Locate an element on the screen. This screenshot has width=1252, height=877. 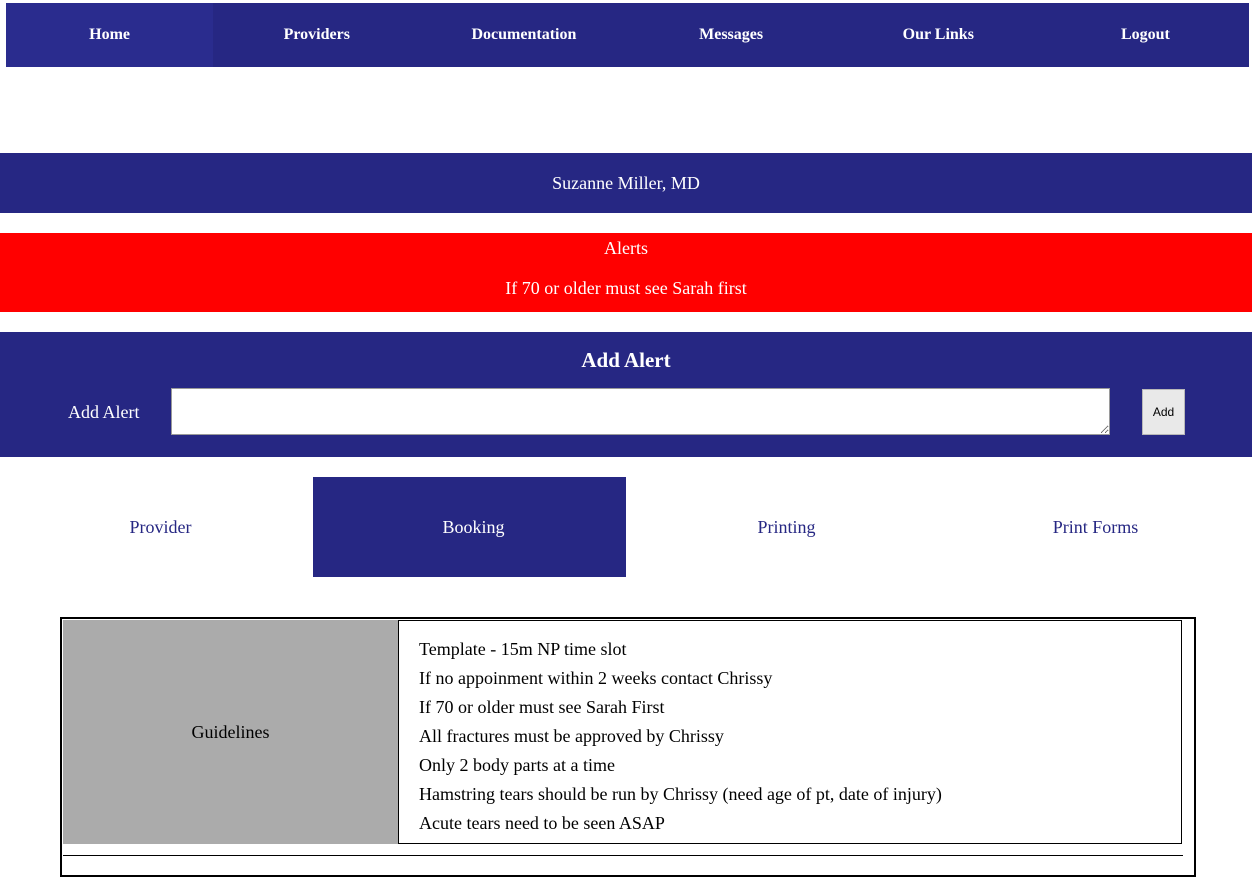
nav-our-links: Our Links is located at coordinates (938, 35).